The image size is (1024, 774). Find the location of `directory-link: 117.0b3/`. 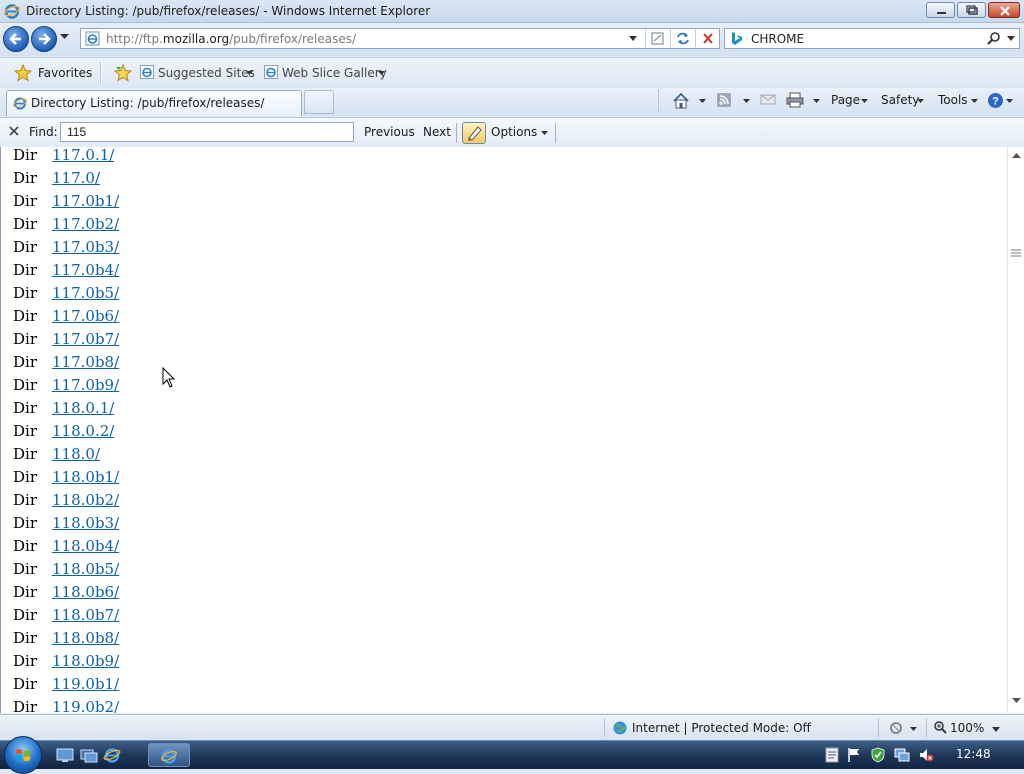

directory-link: 117.0b3/ is located at coordinates (85, 247).